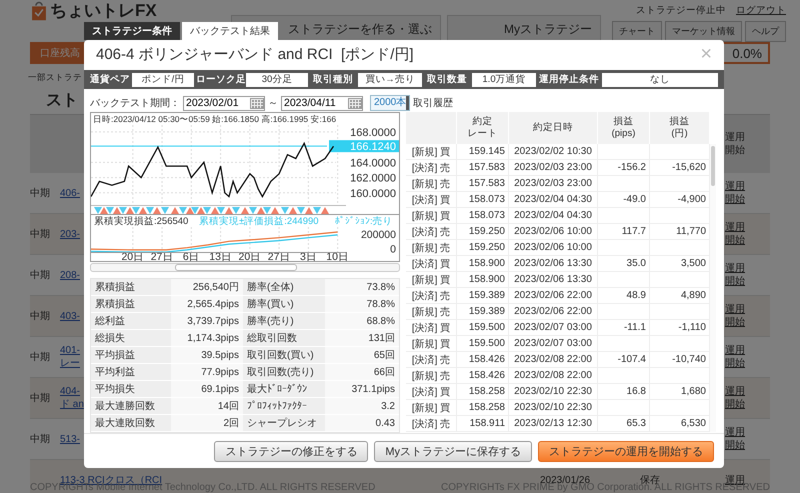 The height and width of the screenshot is (493, 800). Describe the element at coordinates (553, 248) in the screenshot. I see `datetime-cell: 2023/02/06 10:00` at that location.